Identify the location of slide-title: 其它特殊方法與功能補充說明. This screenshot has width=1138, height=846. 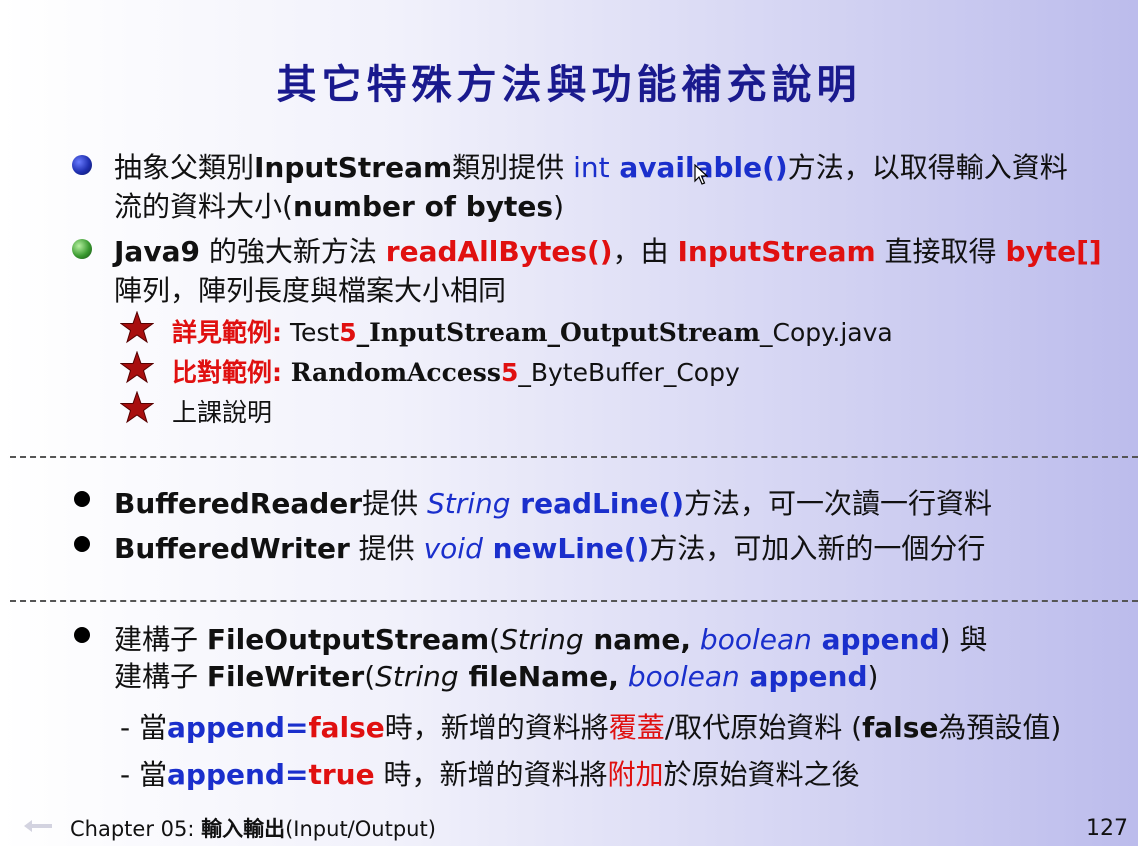
(569, 84).